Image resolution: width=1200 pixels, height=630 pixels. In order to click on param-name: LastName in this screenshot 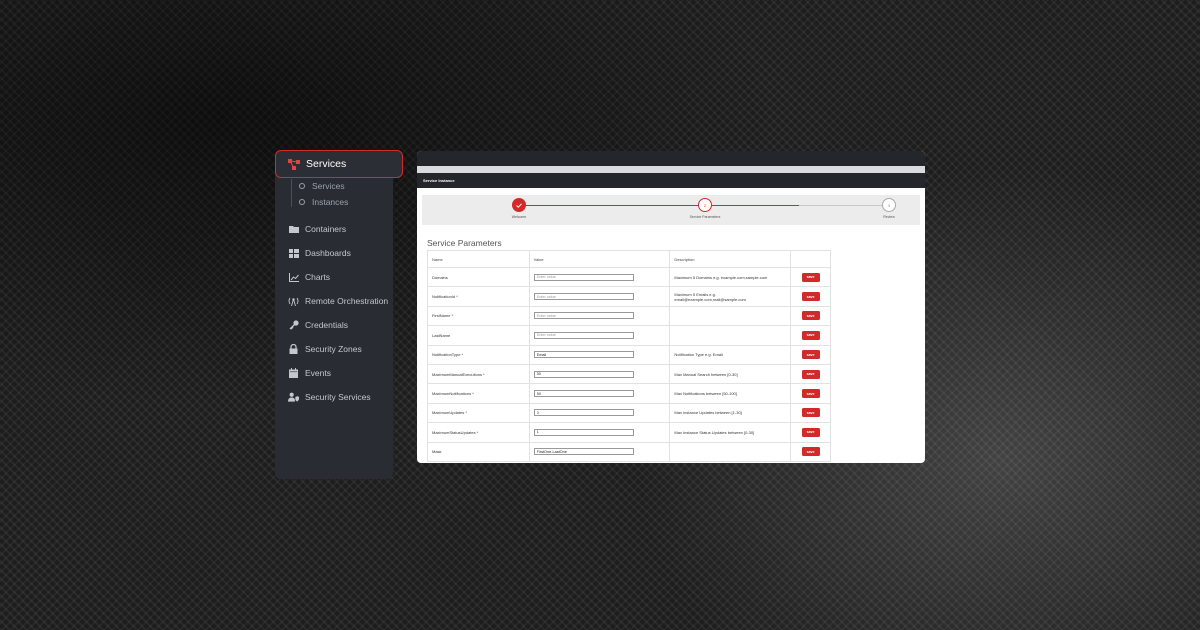, I will do `click(478, 335)`.